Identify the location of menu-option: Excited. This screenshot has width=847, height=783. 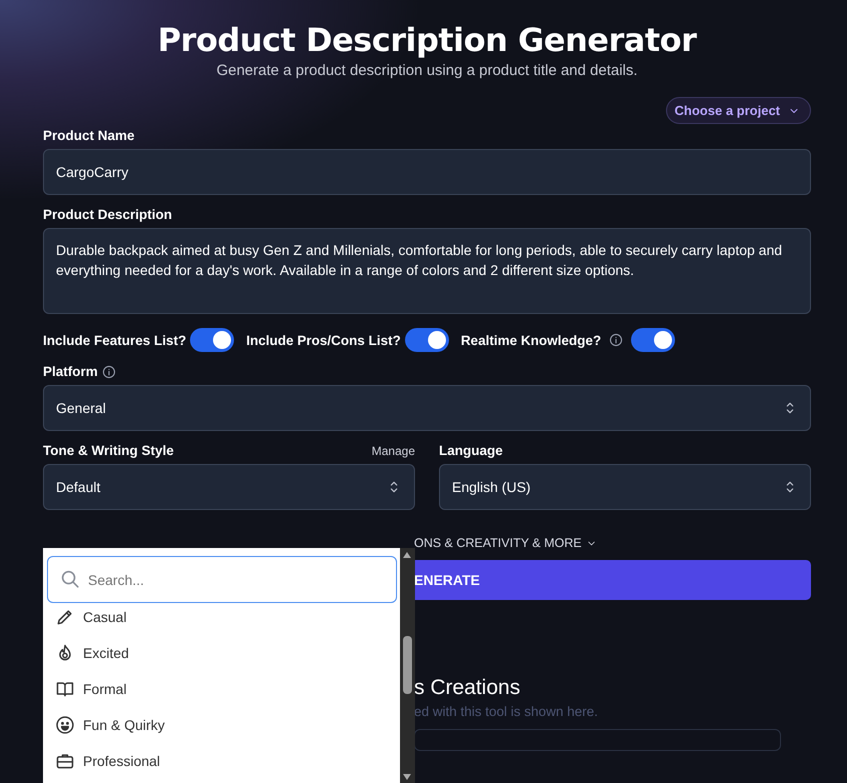
(106, 653).